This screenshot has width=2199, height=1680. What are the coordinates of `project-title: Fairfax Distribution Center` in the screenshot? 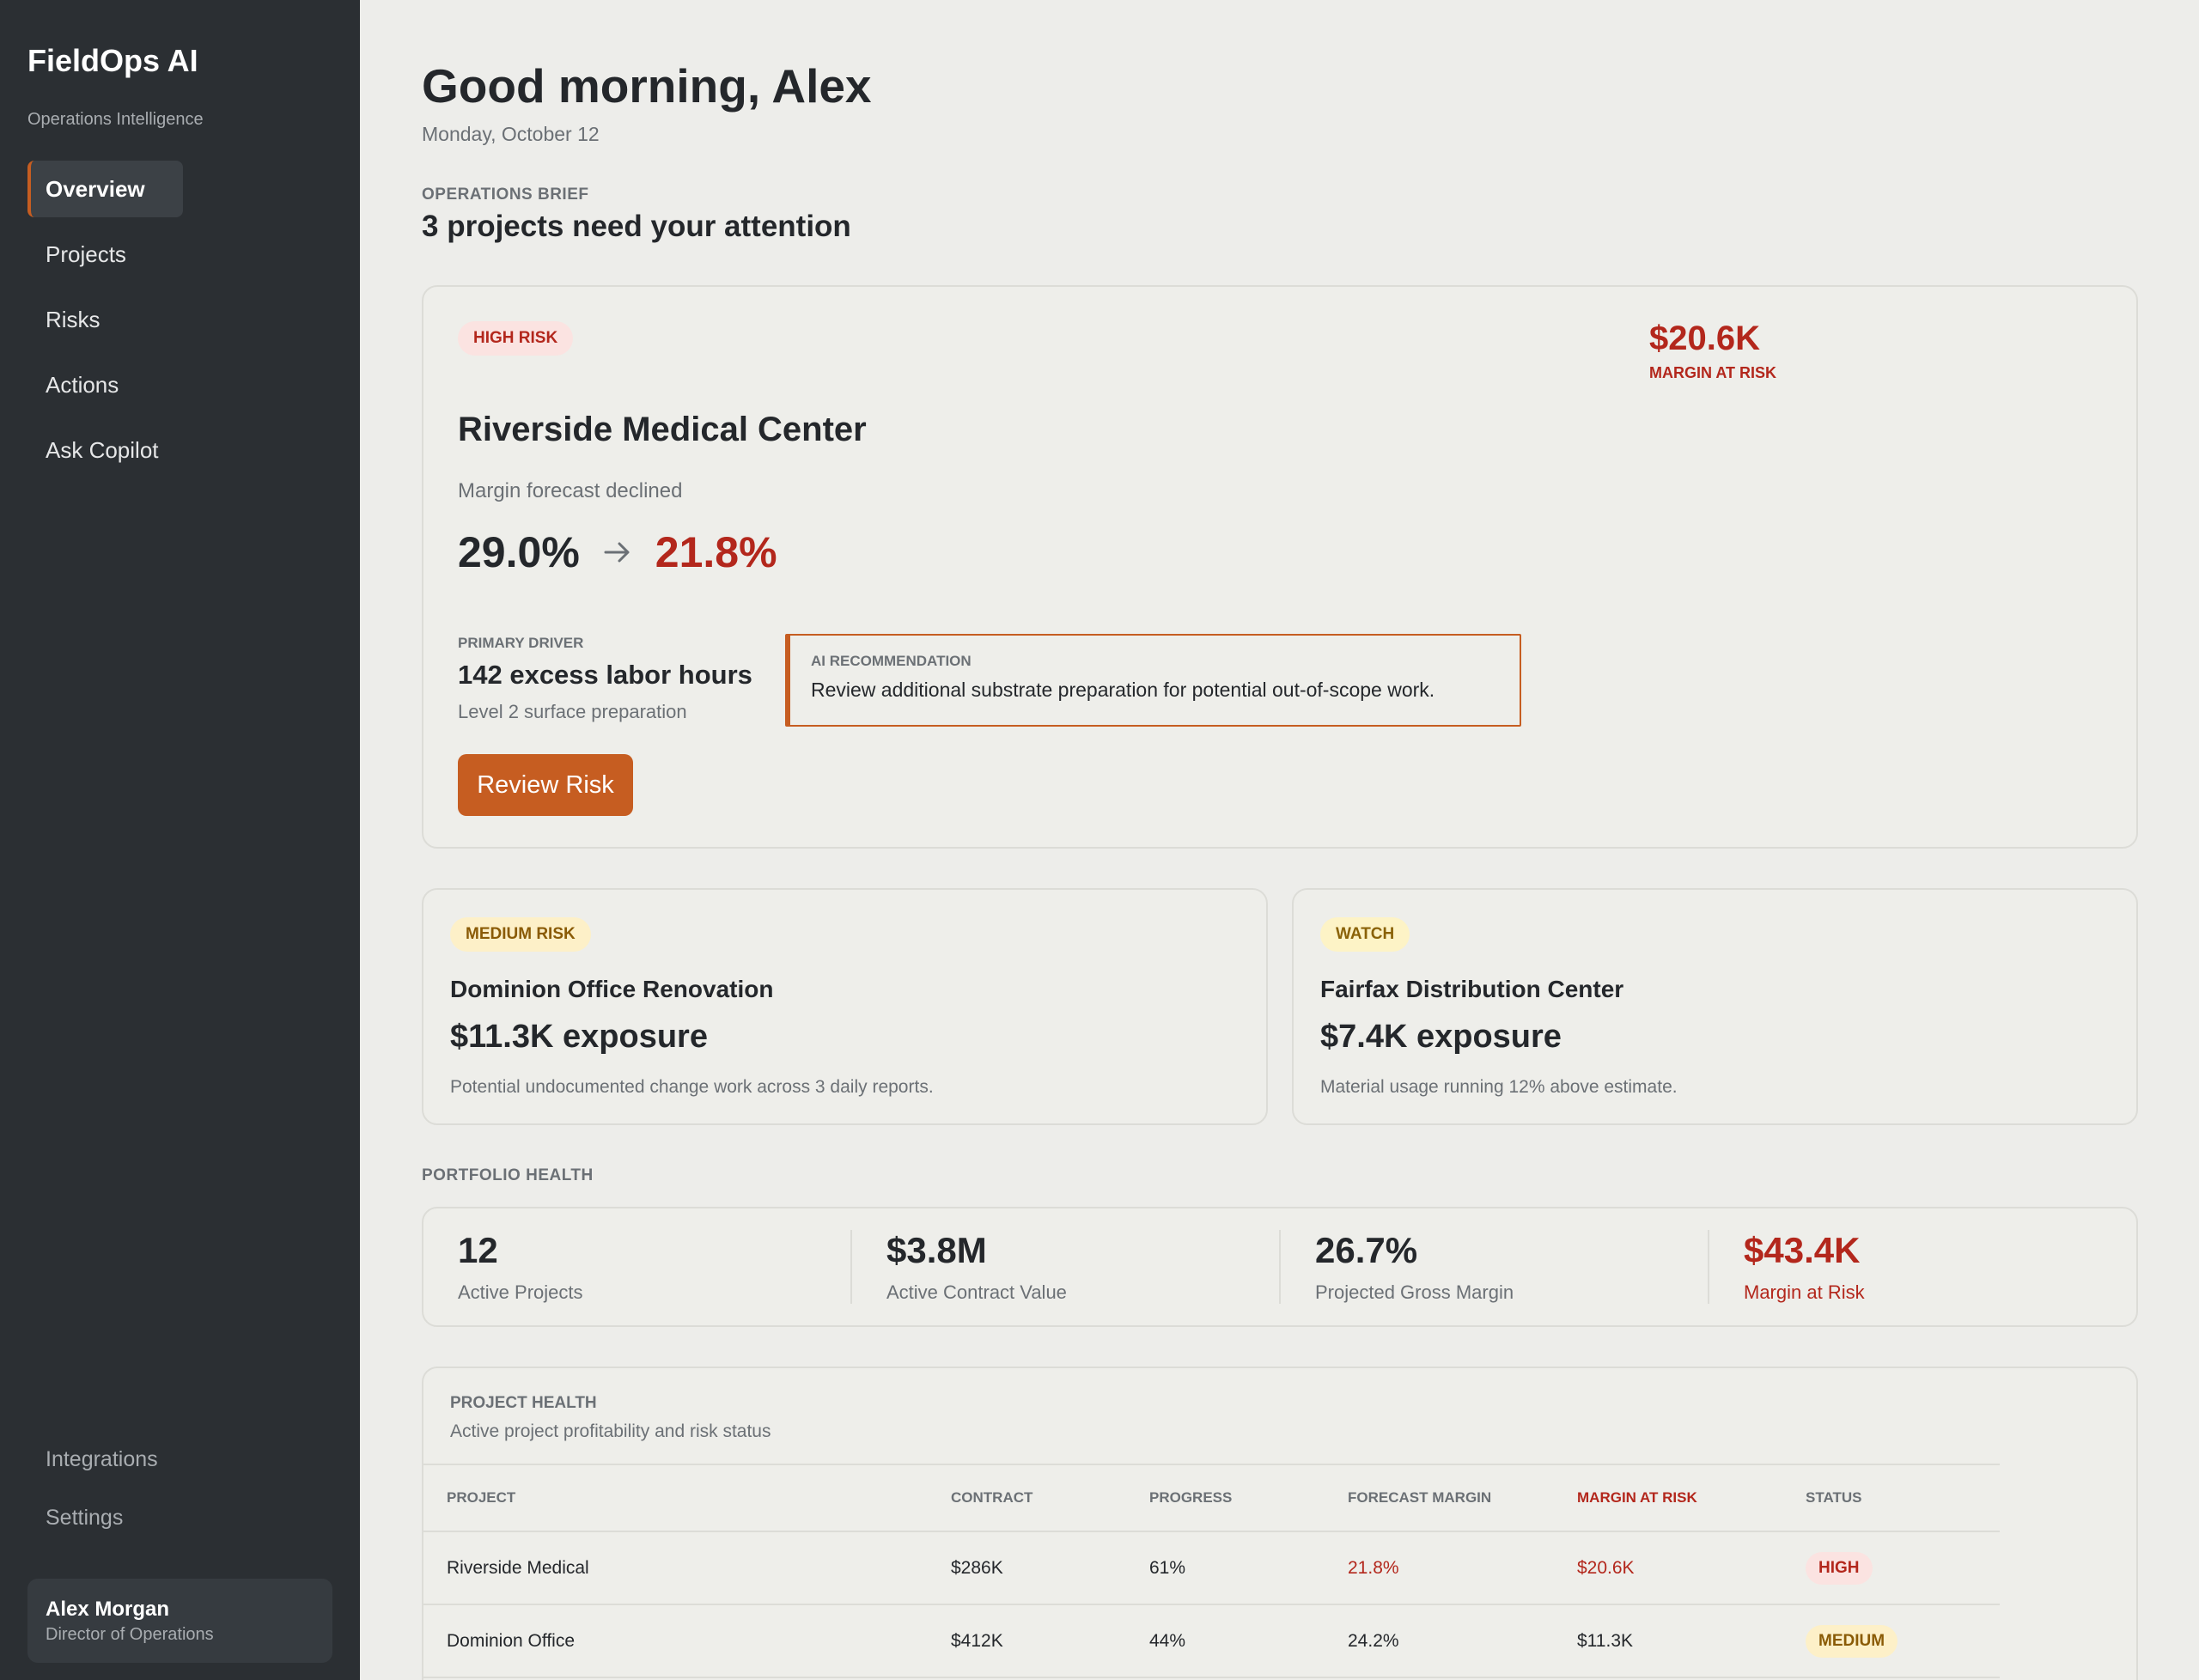 It's located at (1472, 989).